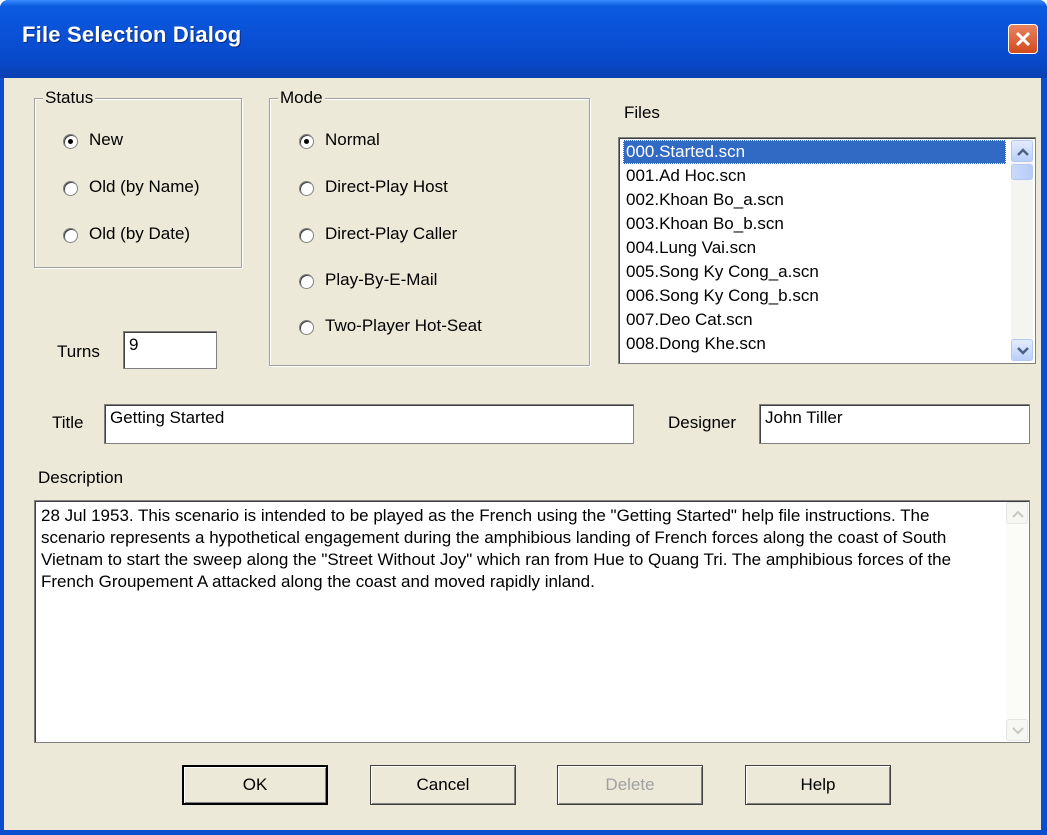 The image size is (1047, 835). I want to click on status-group-caption: Status, so click(69, 98).